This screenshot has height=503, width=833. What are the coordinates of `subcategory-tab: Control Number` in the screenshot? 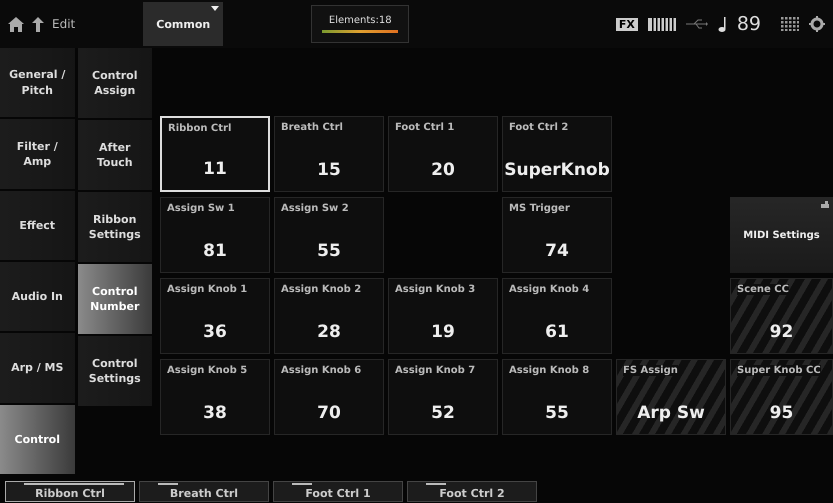 It's located at (115, 299).